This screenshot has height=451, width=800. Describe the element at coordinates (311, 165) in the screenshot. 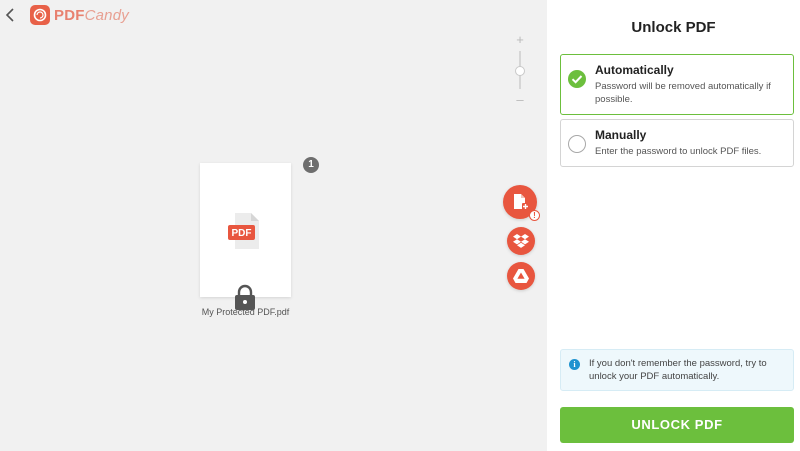

I see `file-count-badge: 1` at that location.